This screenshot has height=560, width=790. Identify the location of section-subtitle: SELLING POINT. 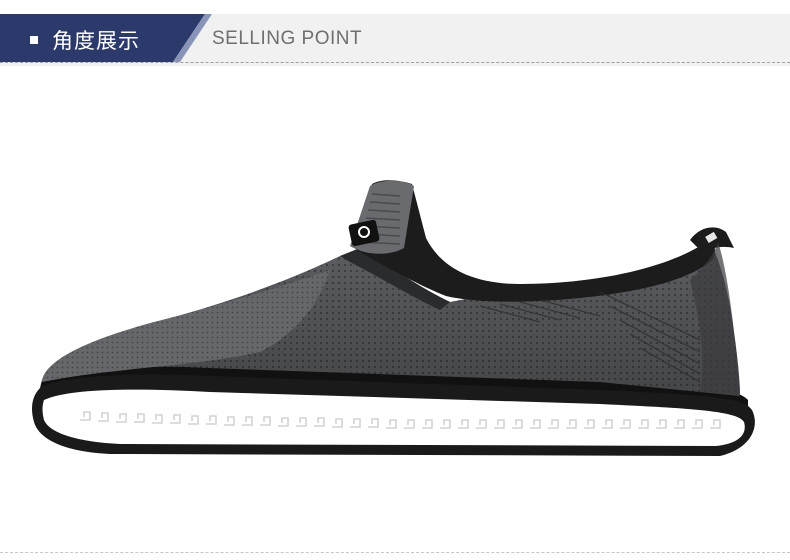
(287, 38).